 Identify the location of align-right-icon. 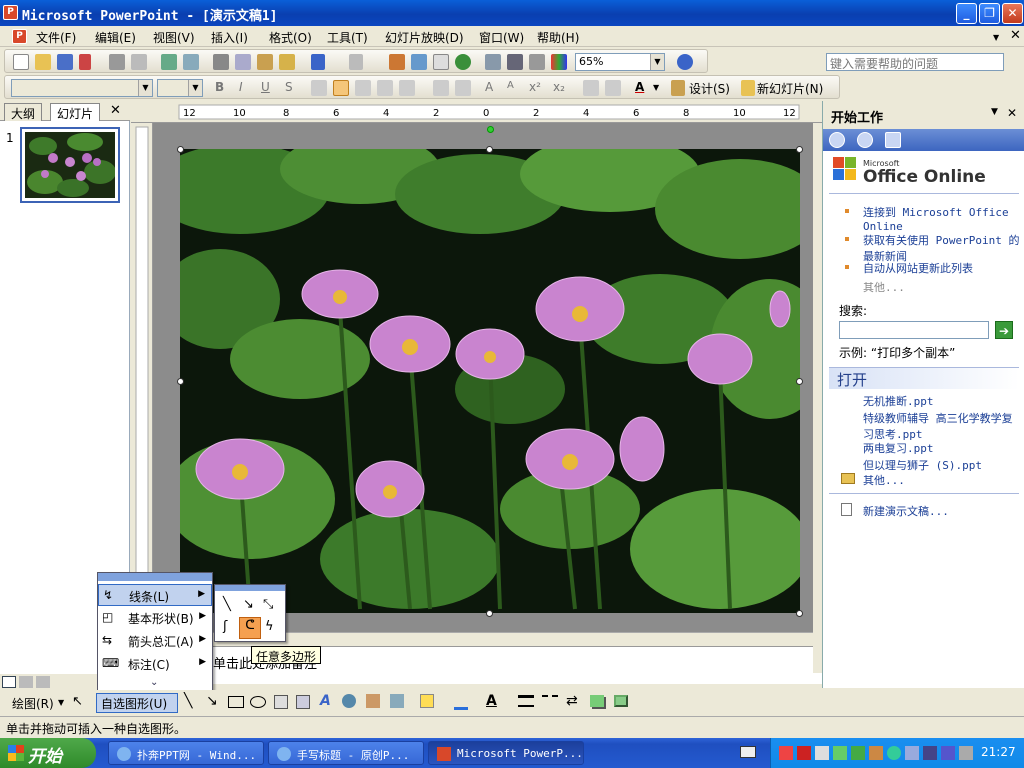
(363, 88).